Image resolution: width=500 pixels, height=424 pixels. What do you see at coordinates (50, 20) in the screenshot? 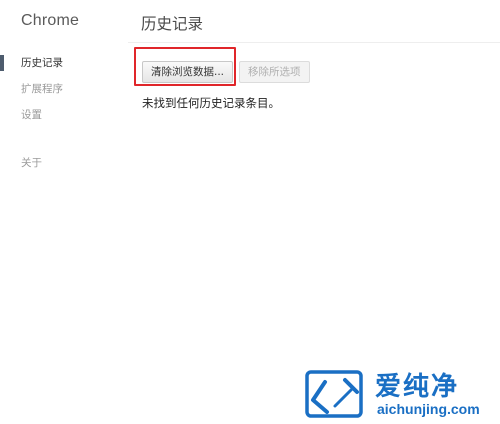
I see `brand-title: Chrome` at bounding box center [50, 20].